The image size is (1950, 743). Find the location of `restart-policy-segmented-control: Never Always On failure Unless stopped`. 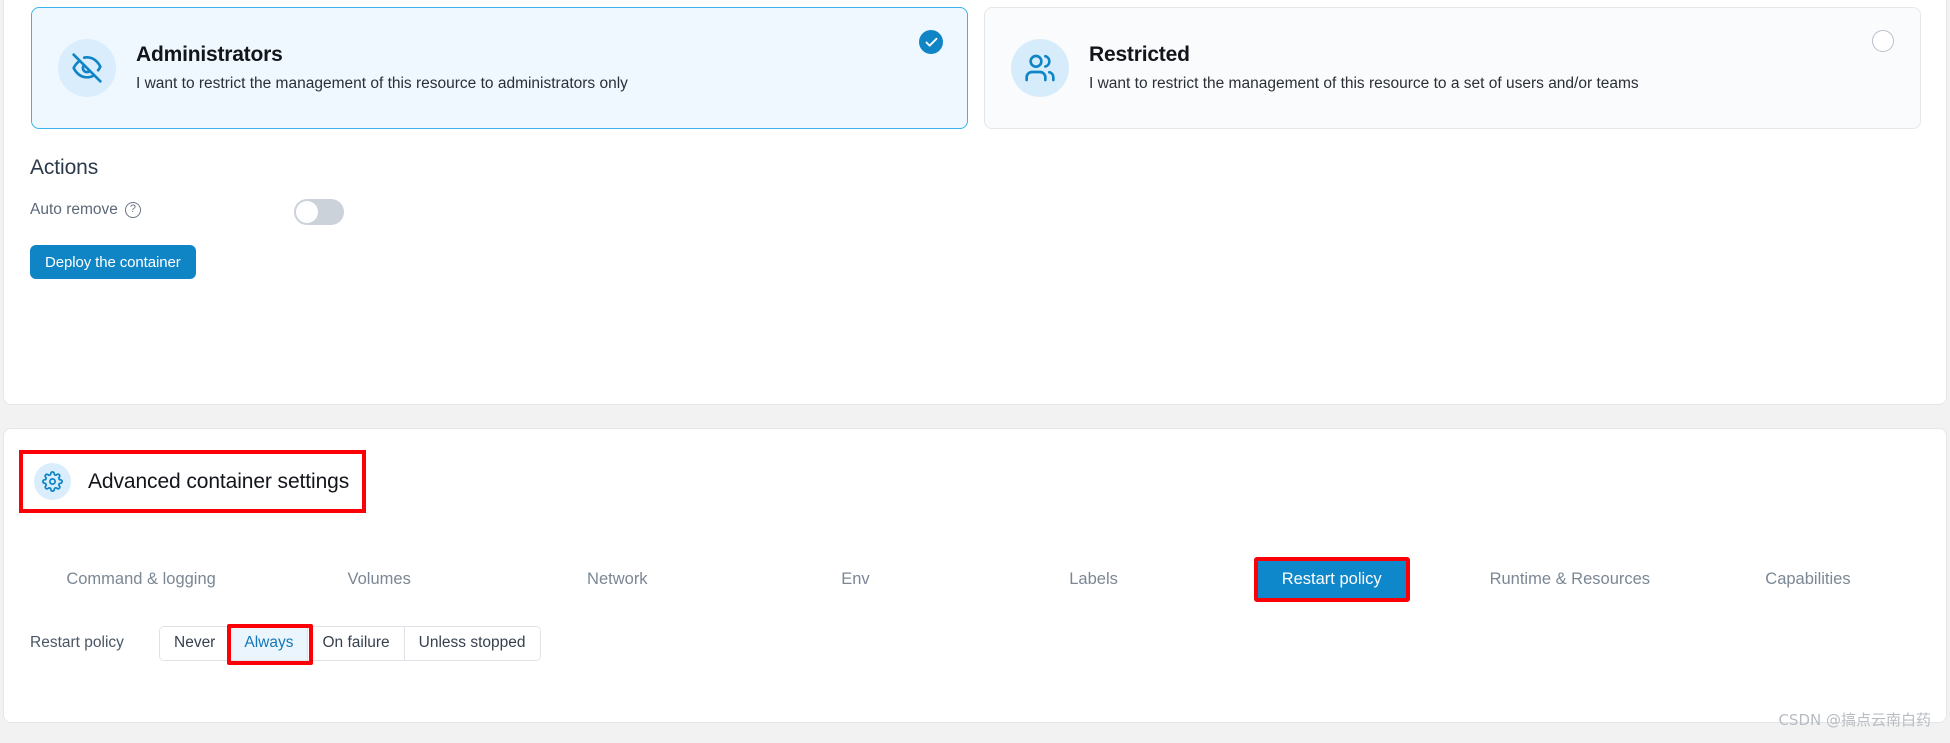

restart-policy-segmented-control: Never Always On failure Unless stopped is located at coordinates (350, 643).